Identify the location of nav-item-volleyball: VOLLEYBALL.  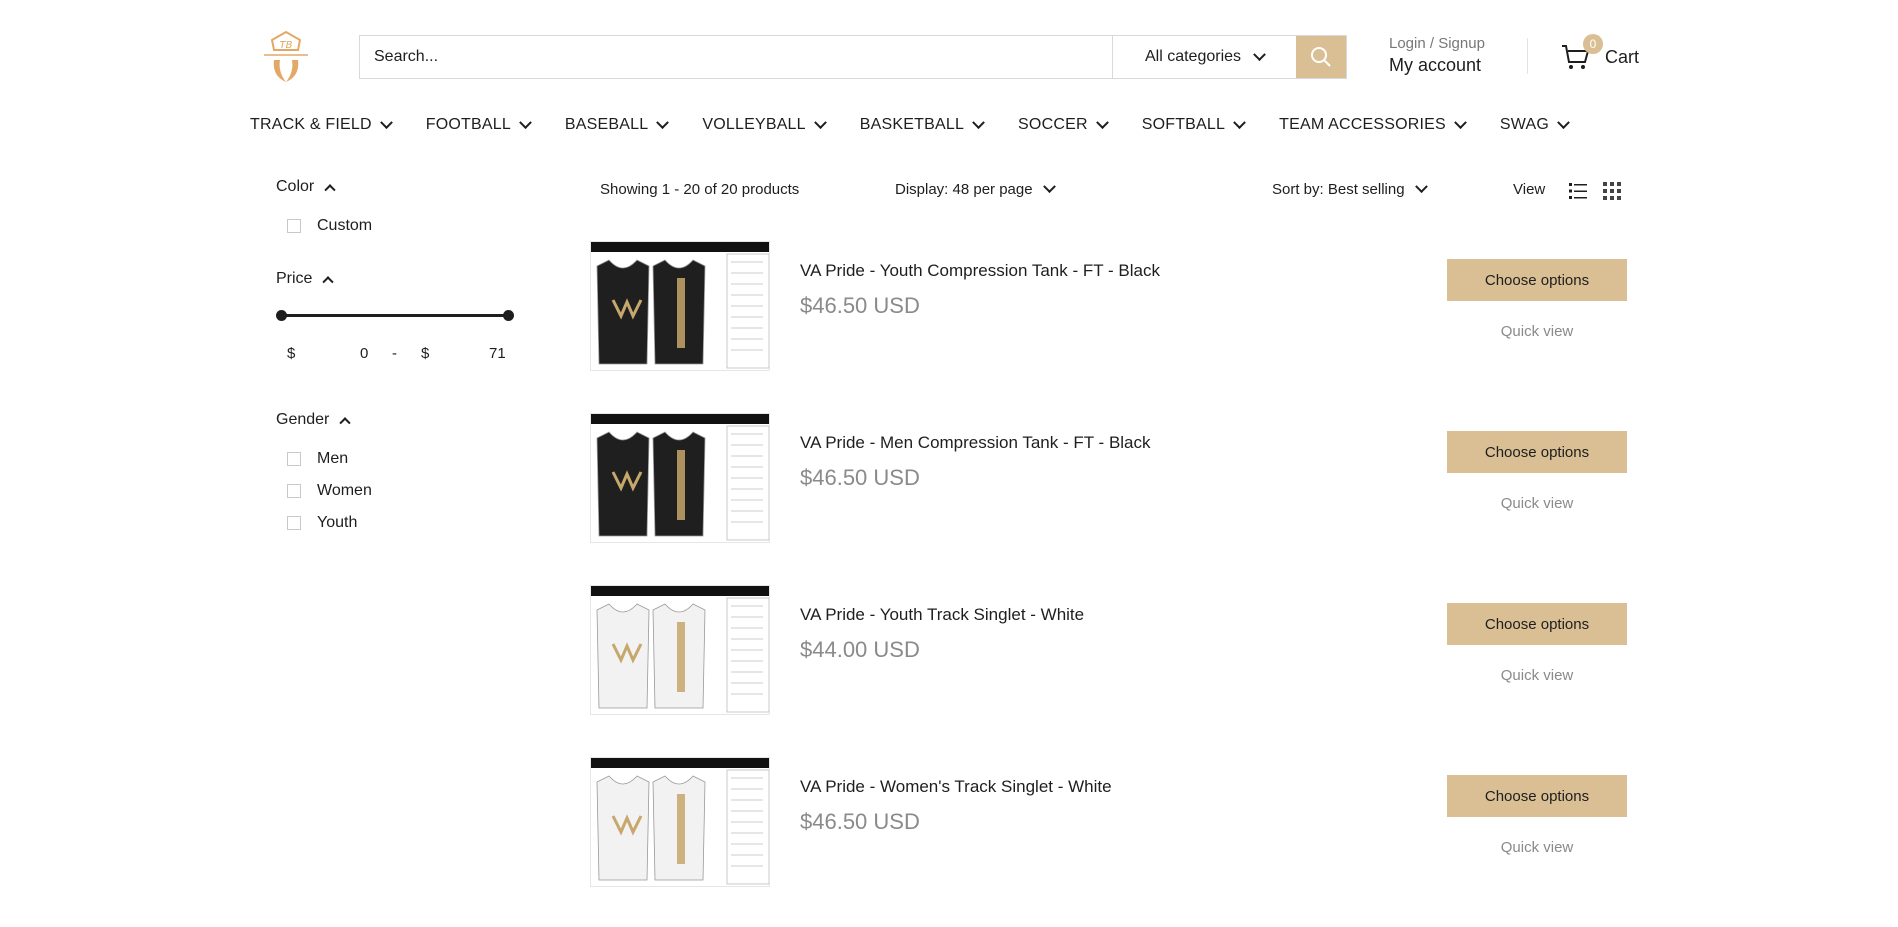
(764, 124).